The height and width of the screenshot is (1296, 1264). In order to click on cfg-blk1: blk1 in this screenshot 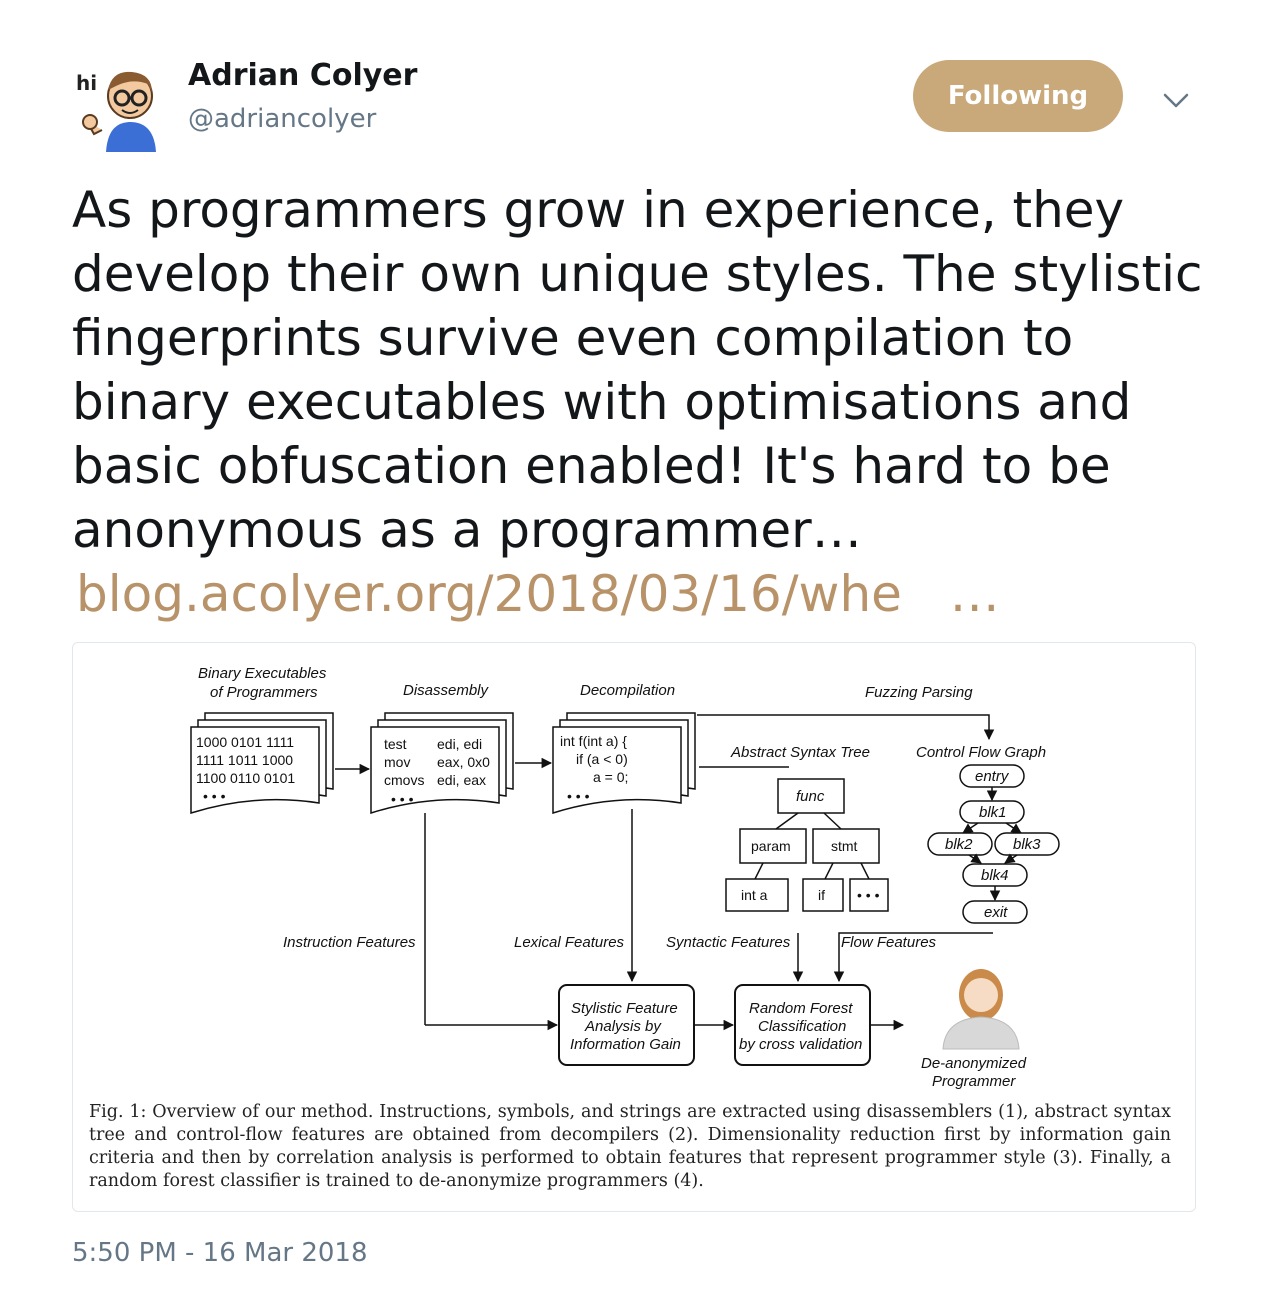, I will do `click(993, 812)`.